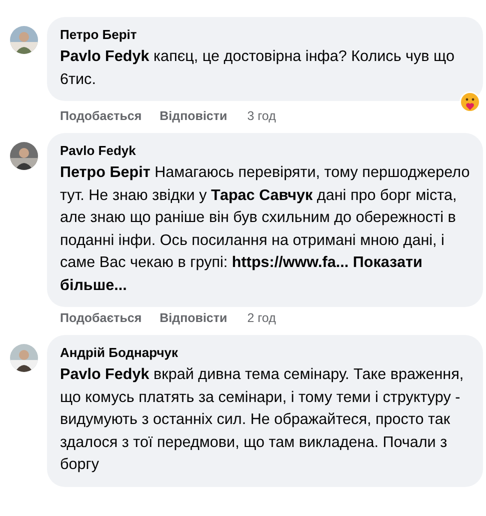  What do you see at coordinates (470, 102) in the screenshot?
I see `hug-emoji-icon` at bounding box center [470, 102].